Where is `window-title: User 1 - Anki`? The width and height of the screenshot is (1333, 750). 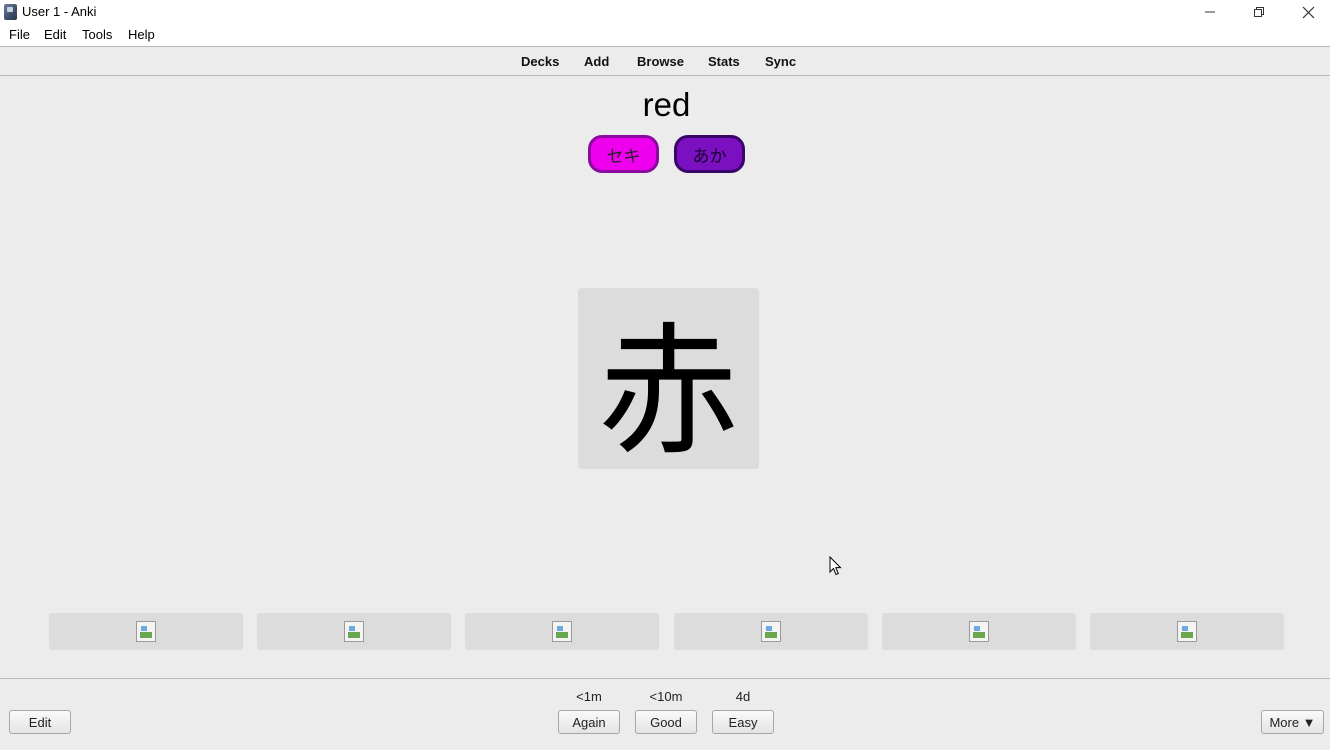 window-title: User 1 - Anki is located at coordinates (59, 11).